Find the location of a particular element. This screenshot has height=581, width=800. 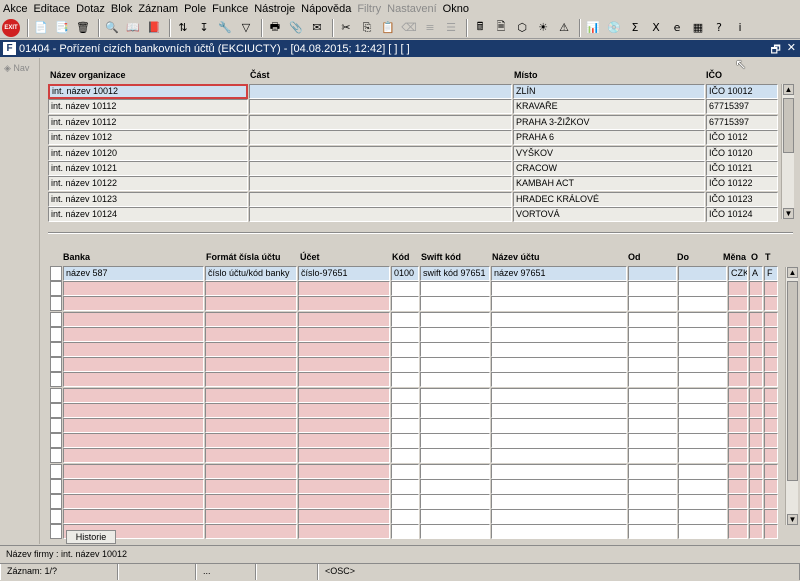

print-icon: 🖶 is located at coordinates (275, 28).